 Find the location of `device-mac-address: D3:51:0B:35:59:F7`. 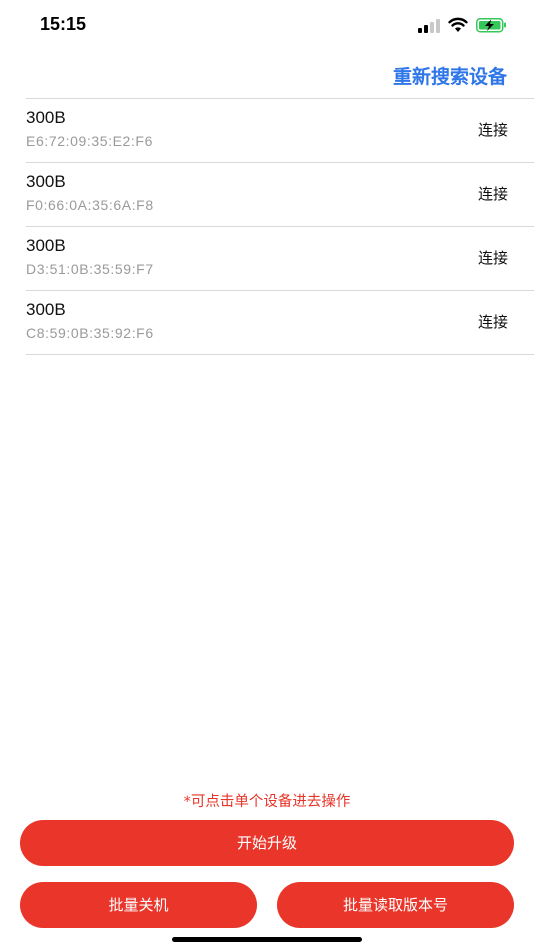

device-mac-address: D3:51:0B:35:59:F7 is located at coordinates (90, 269).